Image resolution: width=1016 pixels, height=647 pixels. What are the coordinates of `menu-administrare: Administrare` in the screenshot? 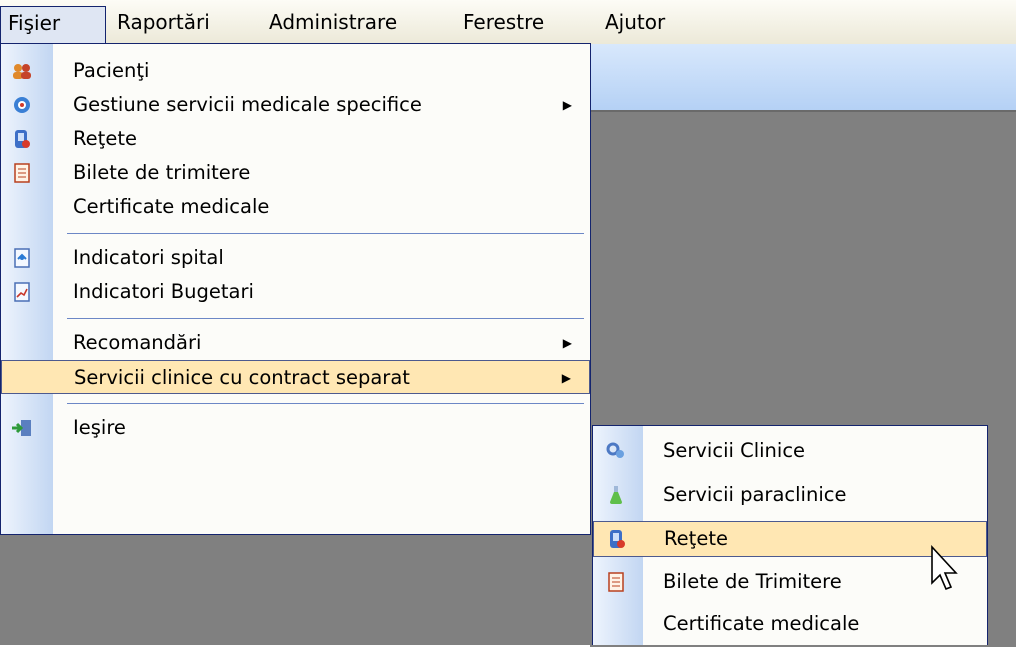 It's located at (333, 22).